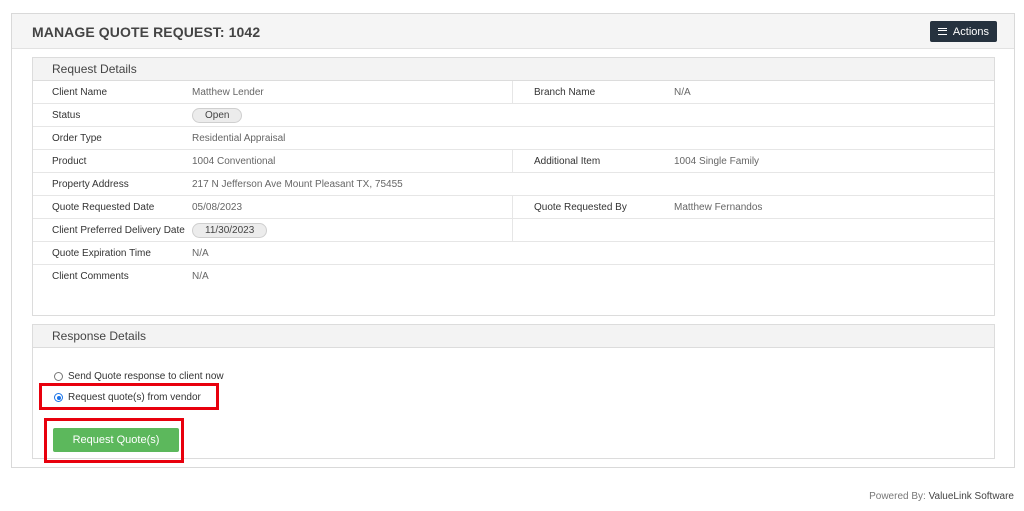 The image size is (1024, 511). Describe the element at coordinates (239, 138) in the screenshot. I see `detail-value: Residential Appraisal` at that location.